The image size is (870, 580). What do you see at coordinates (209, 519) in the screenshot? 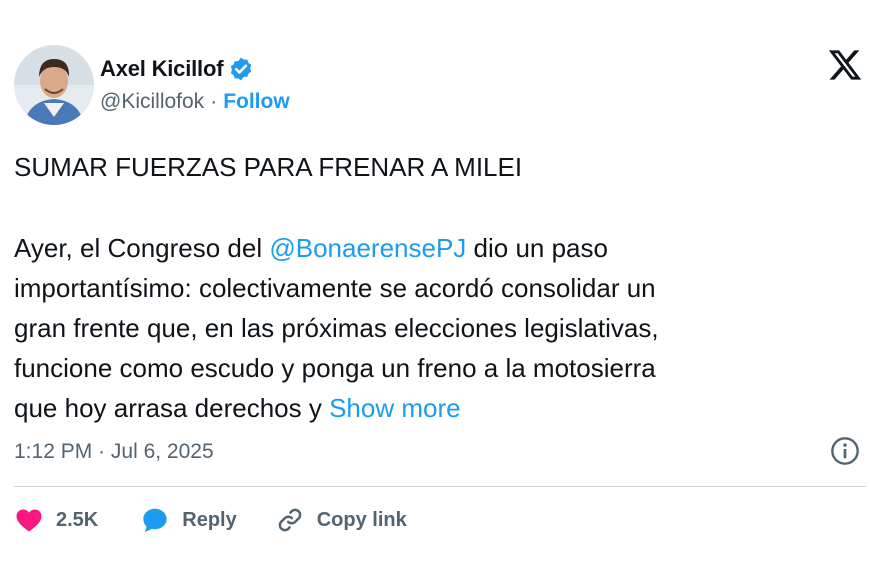
I see `reply-label: Reply` at bounding box center [209, 519].